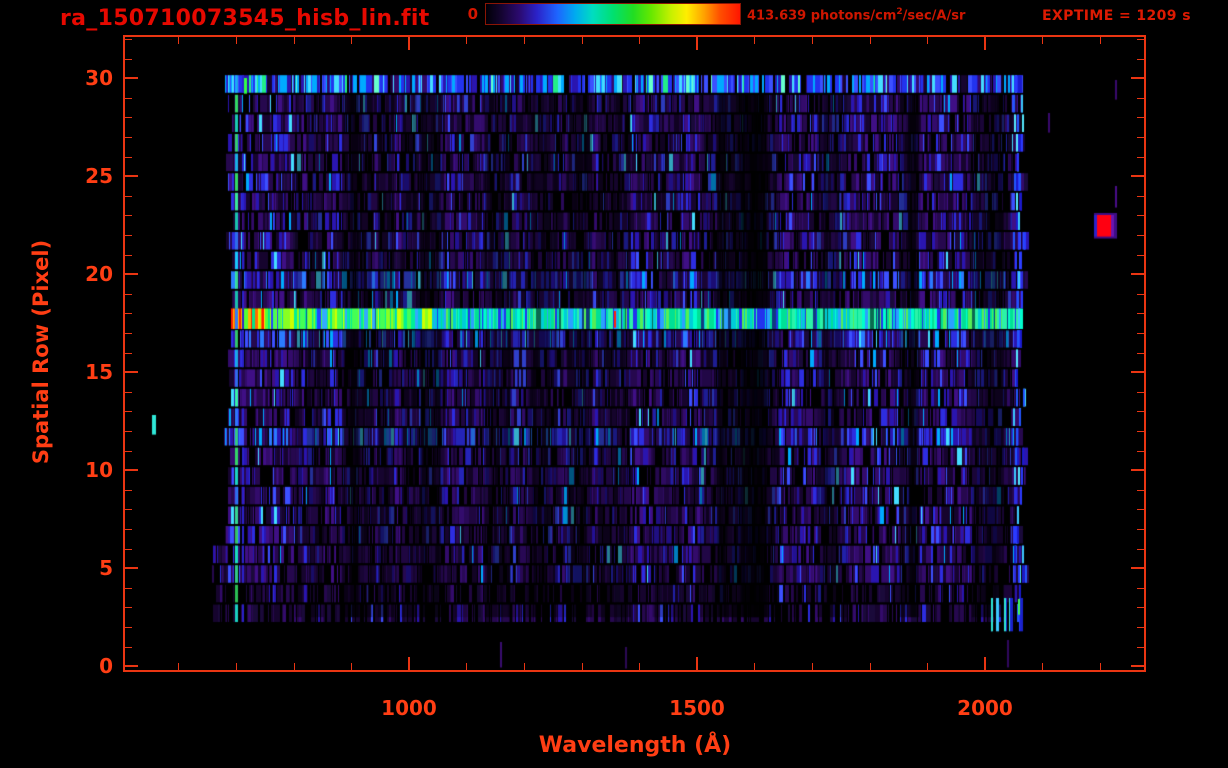 The image size is (1228, 768). I want to click on y-tick-label: 0, so click(106, 666).